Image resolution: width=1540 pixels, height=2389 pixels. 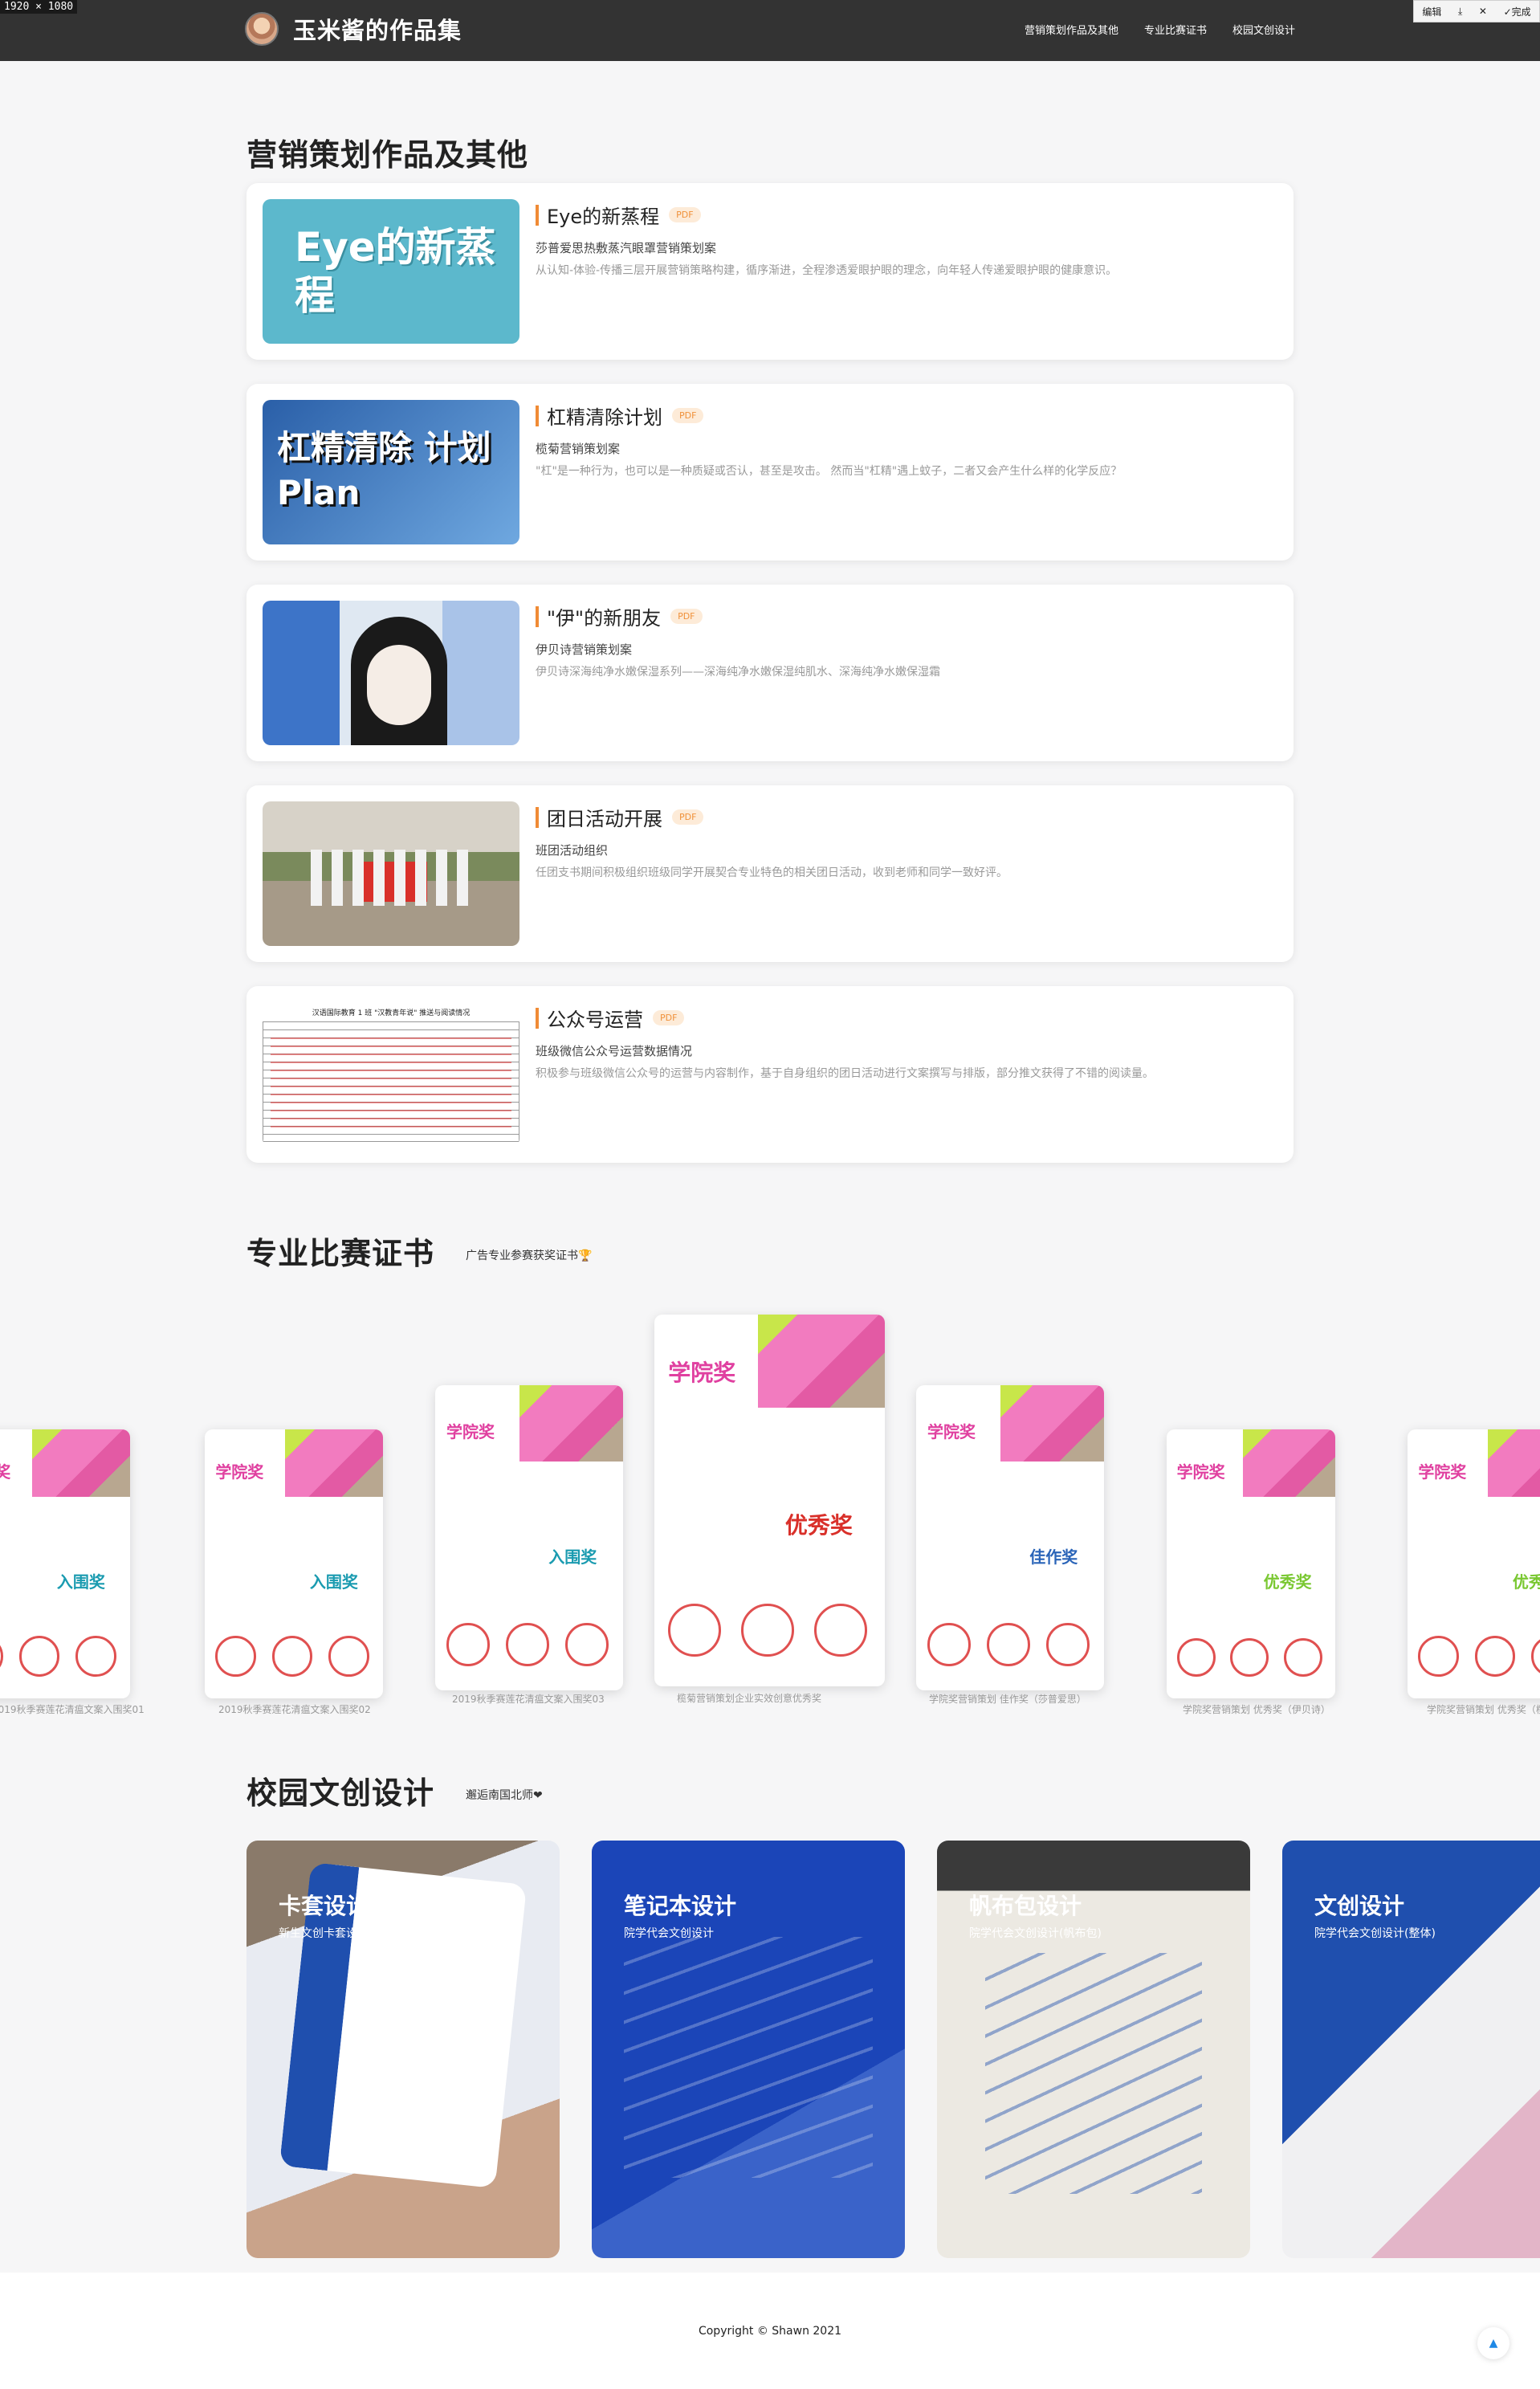 I want to click on work-subtitle: 伊贝诗营销策划案, so click(x=584, y=649).